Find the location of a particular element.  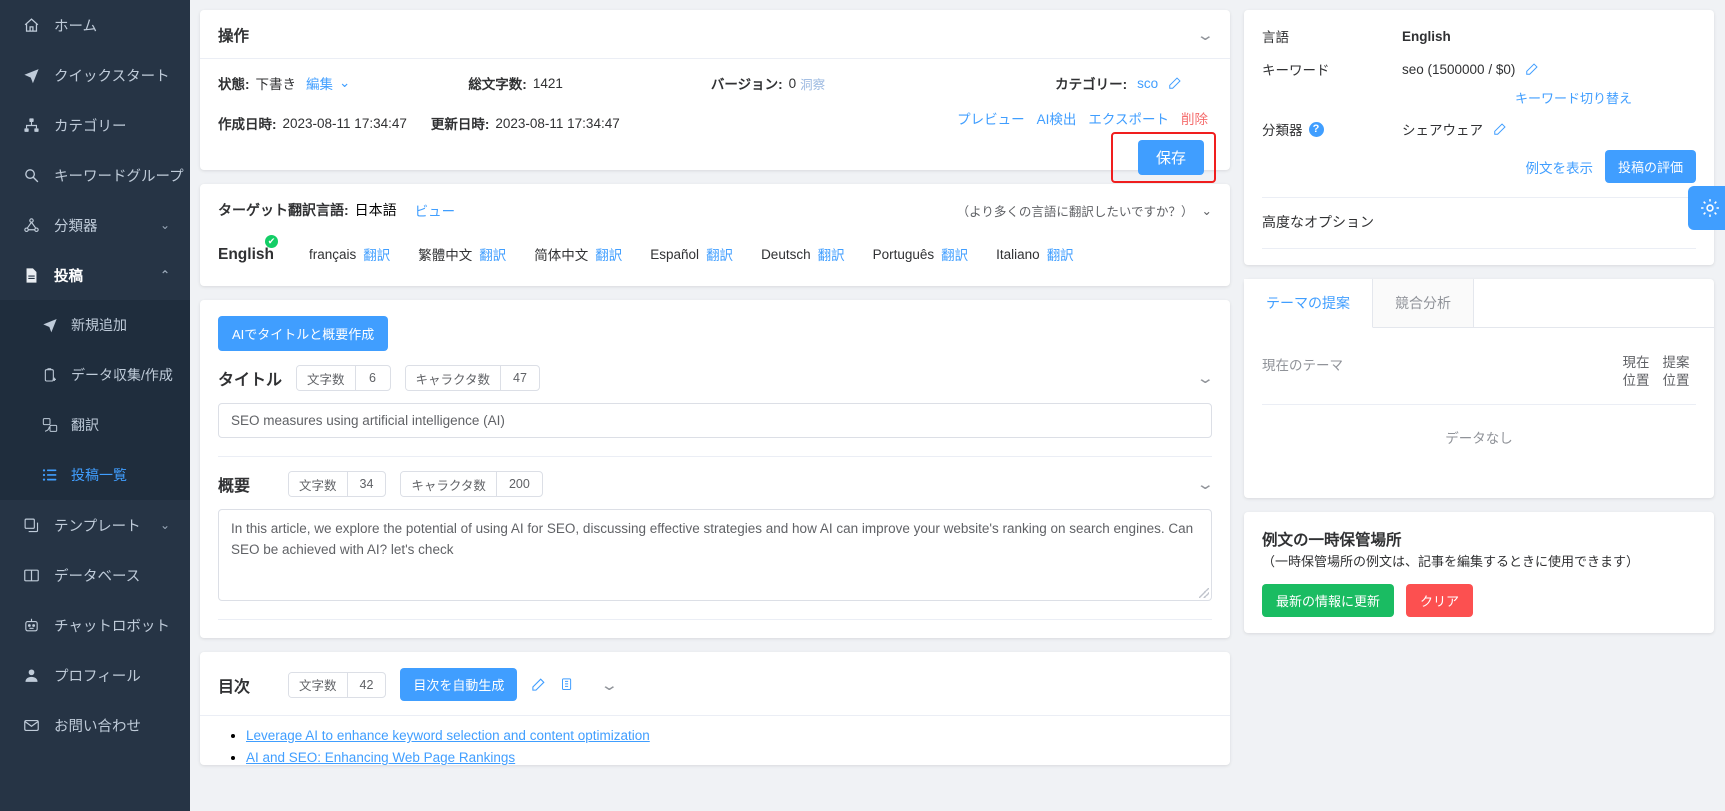

status-label: 状態: is located at coordinates (234, 84).